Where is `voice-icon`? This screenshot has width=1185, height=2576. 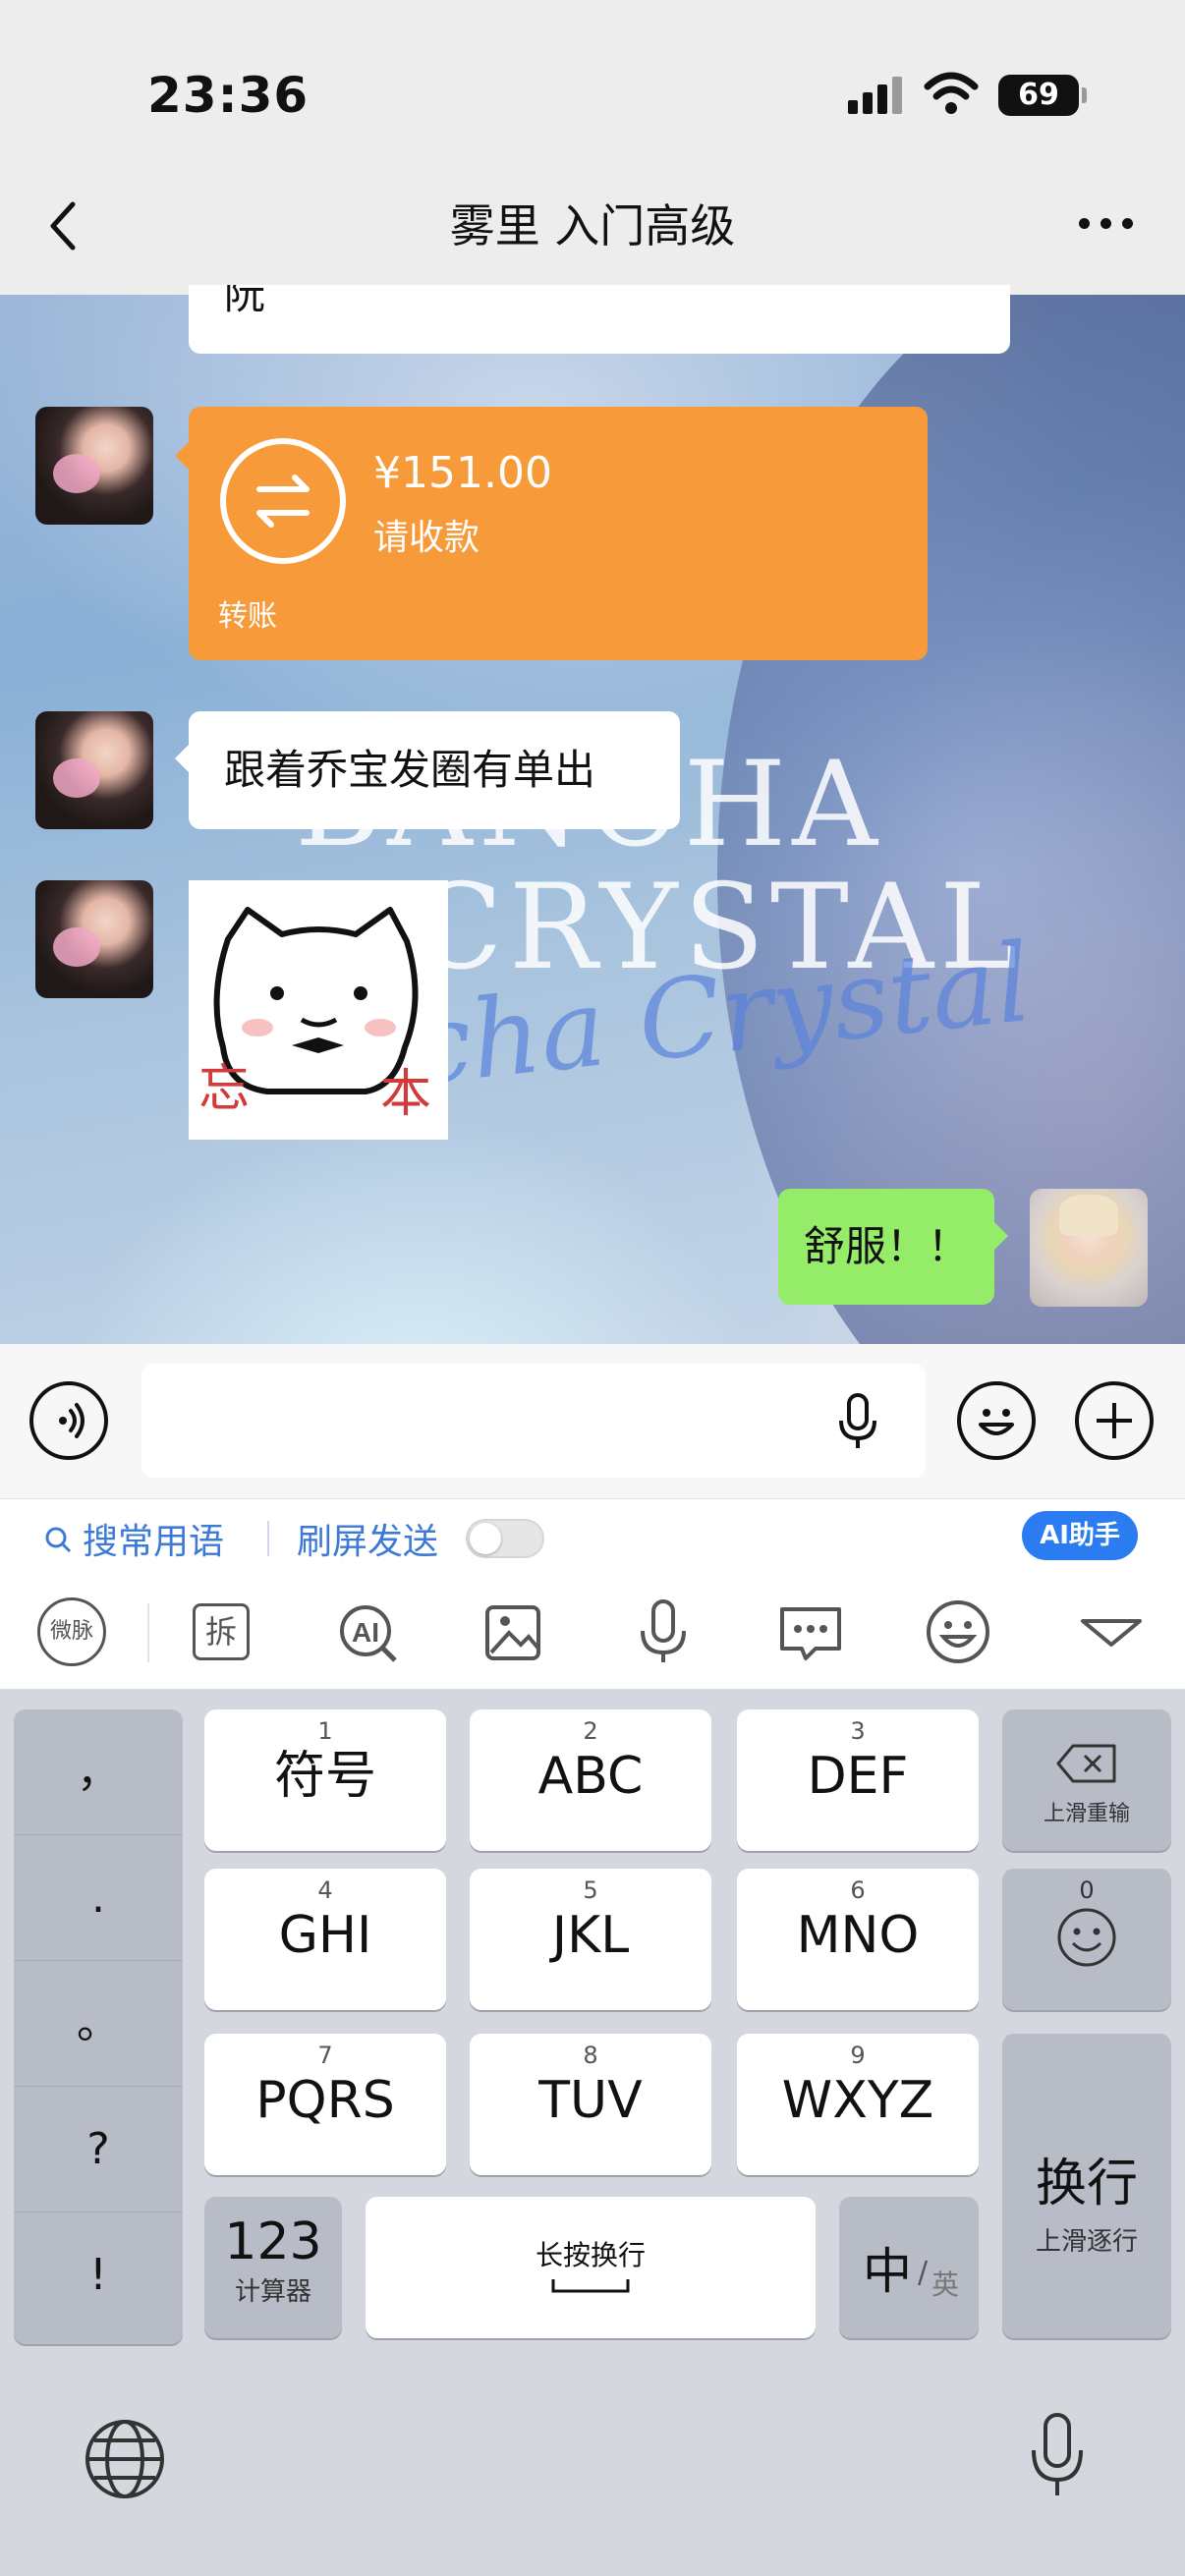 voice-icon is located at coordinates (72, 1420).